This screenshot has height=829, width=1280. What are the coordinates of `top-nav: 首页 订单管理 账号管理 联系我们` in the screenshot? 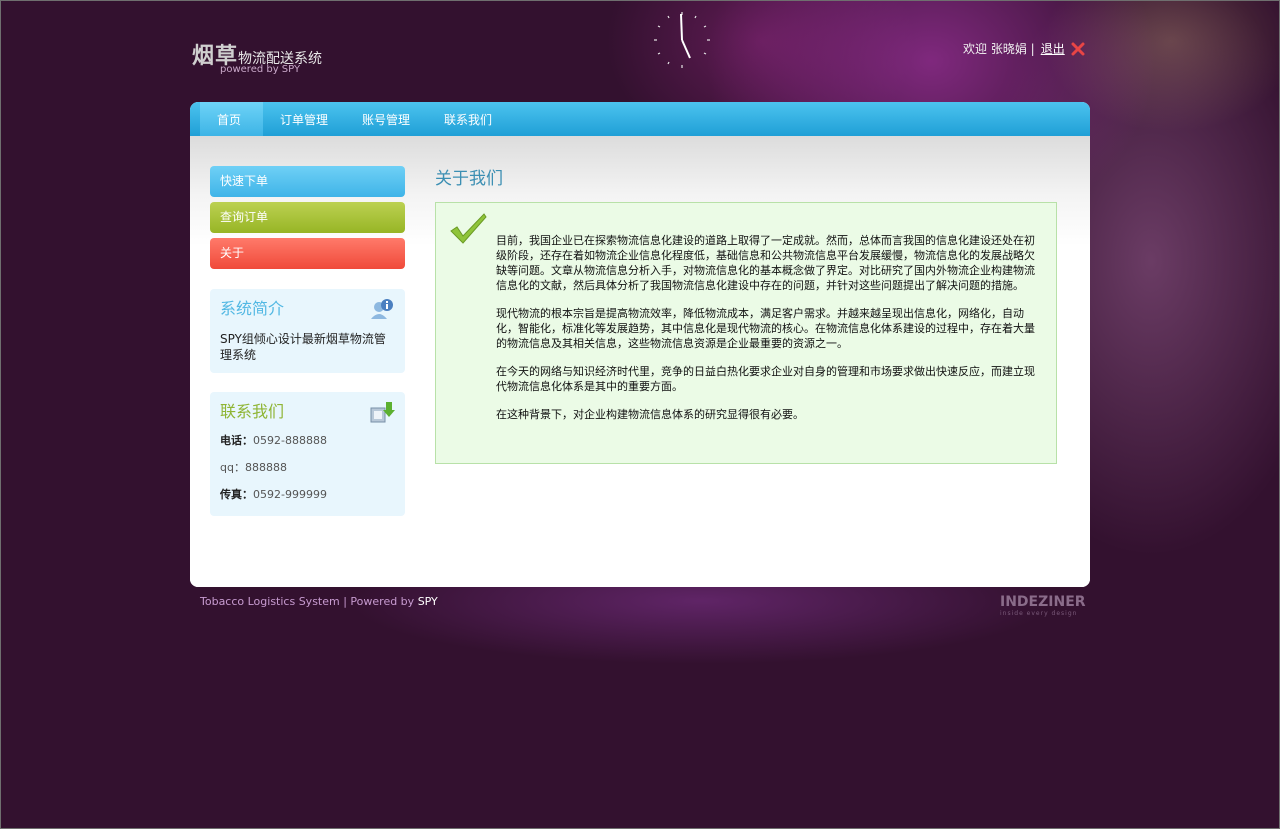 It's located at (640, 119).